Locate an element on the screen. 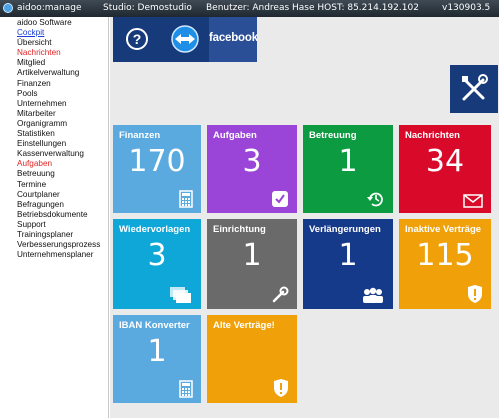 This screenshot has height=418, width=499. sidebar-item-artikelverwaltung: Artikelverwaltung is located at coordinates (58, 73).